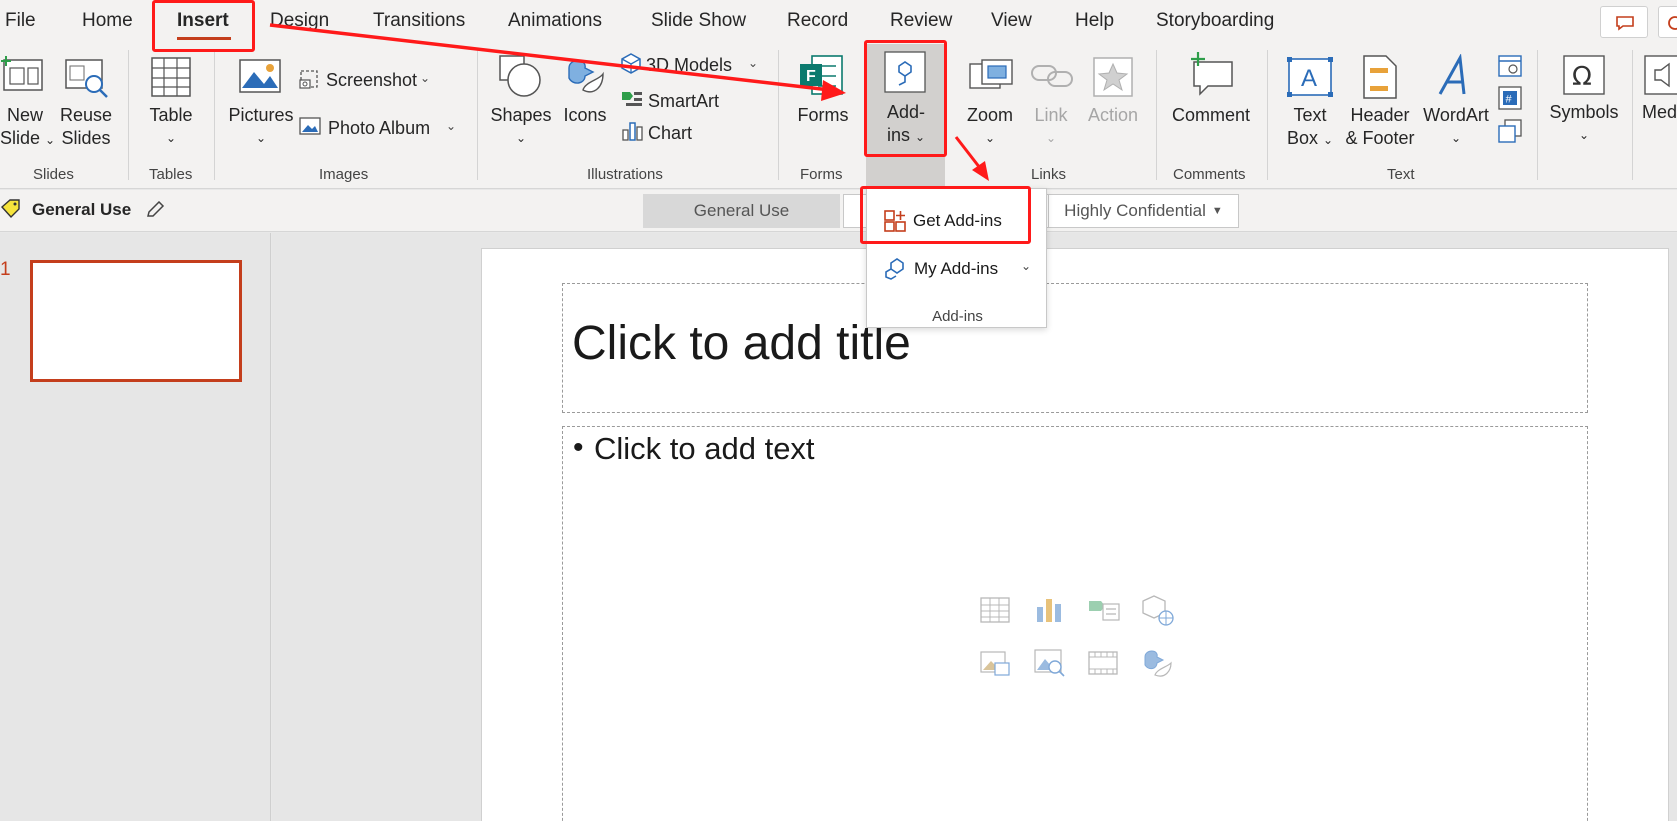 This screenshot has width=1677, height=821. Describe the element at coordinates (1052, 76) in the screenshot. I see `link-icon` at that location.